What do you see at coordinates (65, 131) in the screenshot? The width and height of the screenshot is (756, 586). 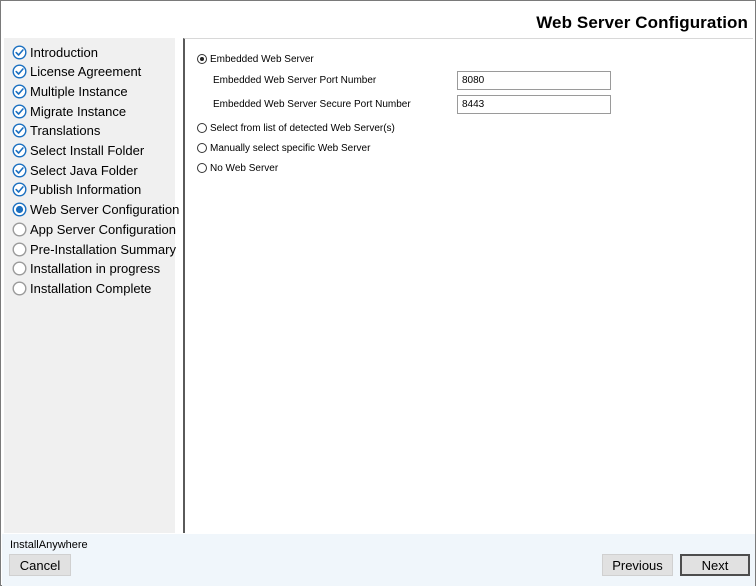 I see `step-label: Translations` at bounding box center [65, 131].